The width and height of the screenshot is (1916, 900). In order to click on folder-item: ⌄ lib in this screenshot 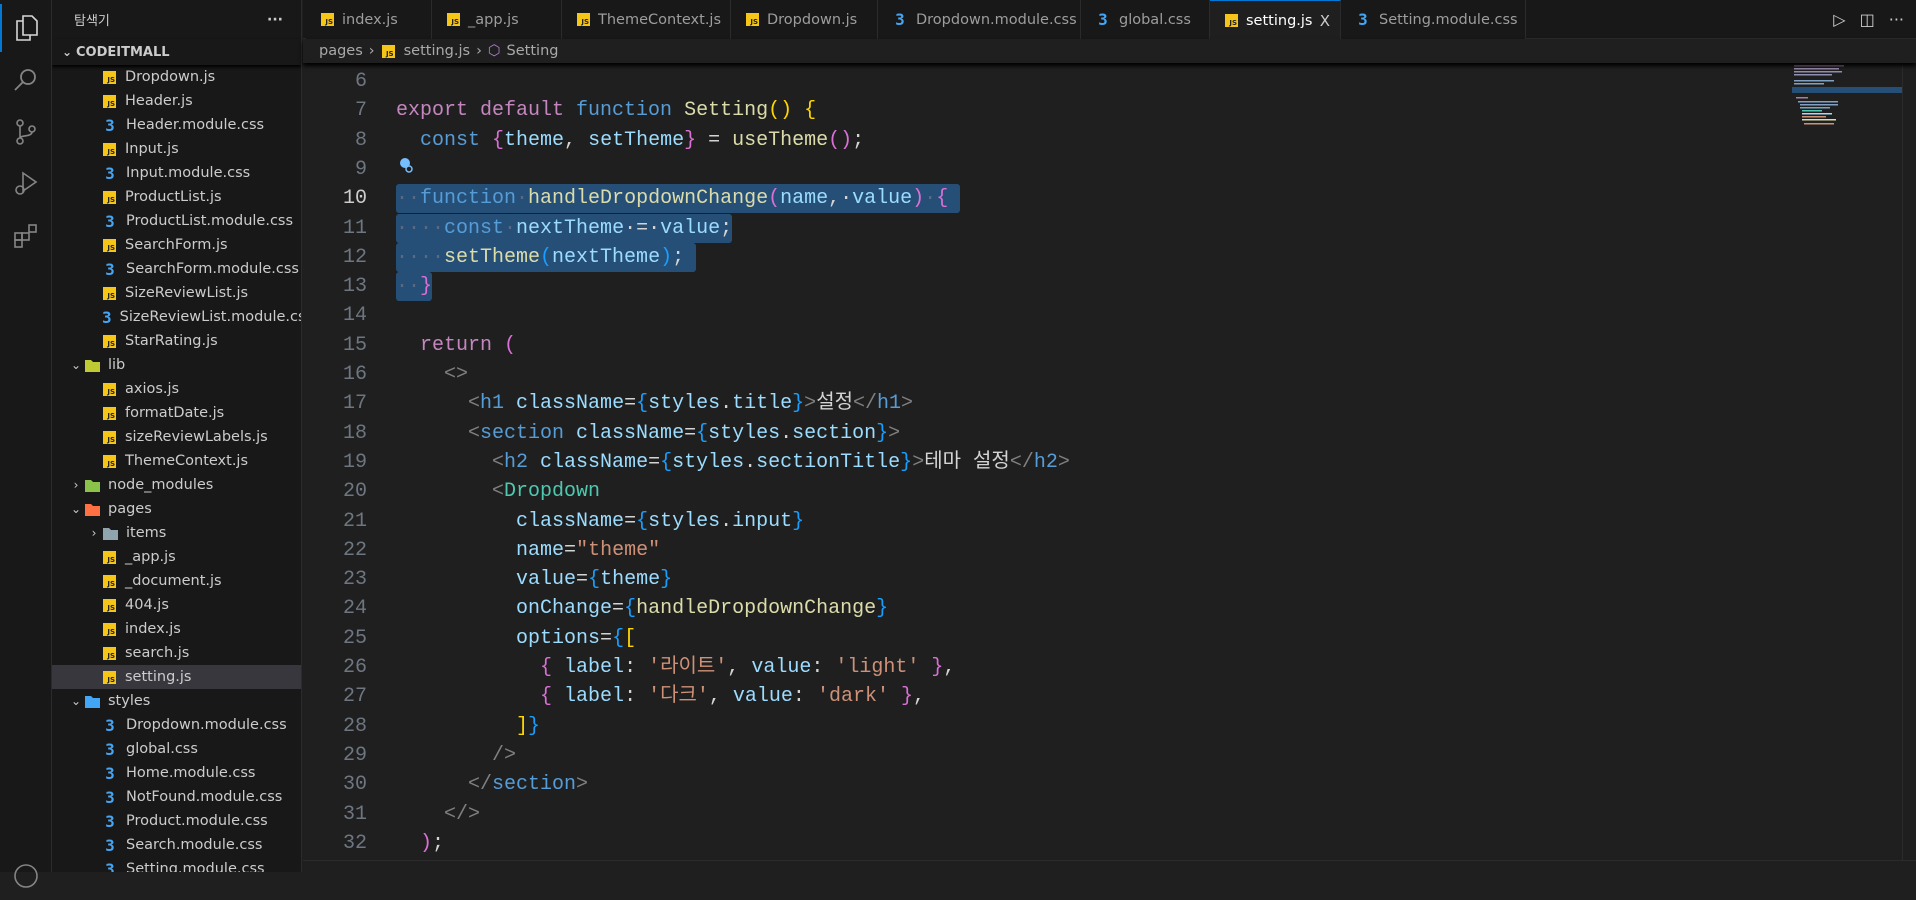, I will do `click(176, 365)`.